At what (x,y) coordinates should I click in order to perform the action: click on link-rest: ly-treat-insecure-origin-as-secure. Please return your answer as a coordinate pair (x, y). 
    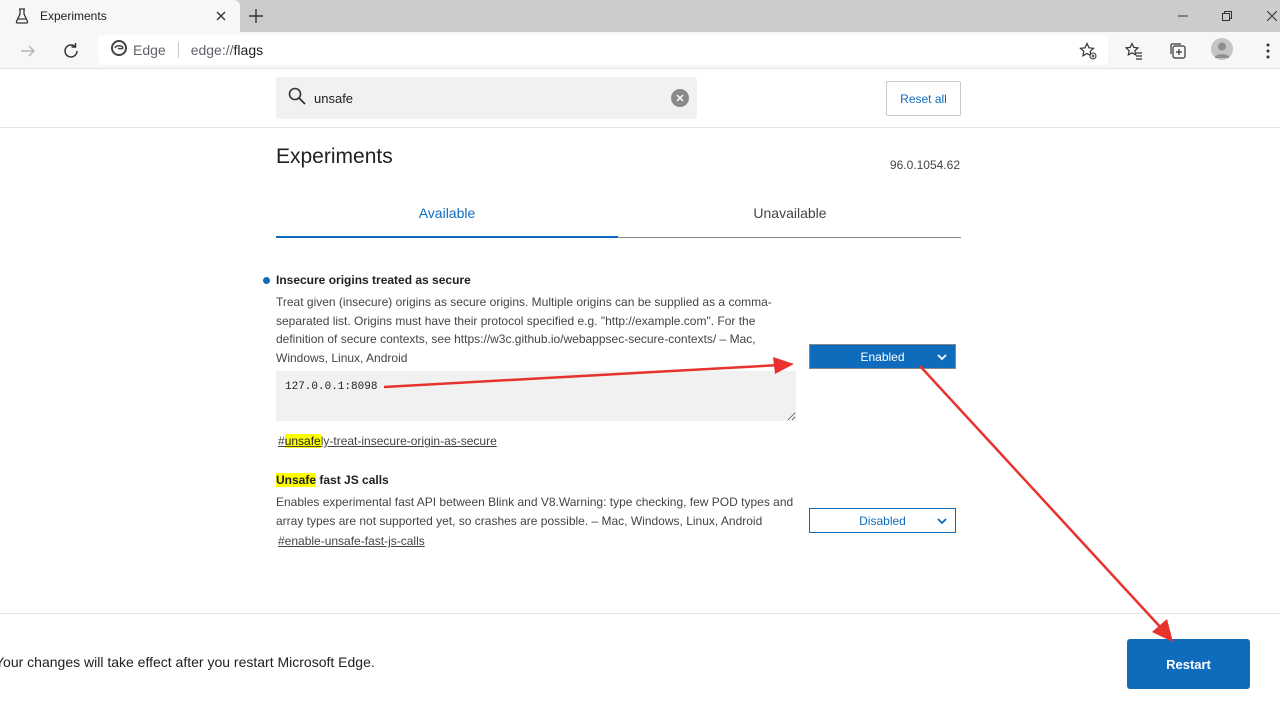
    Looking at the image, I should click on (408, 441).